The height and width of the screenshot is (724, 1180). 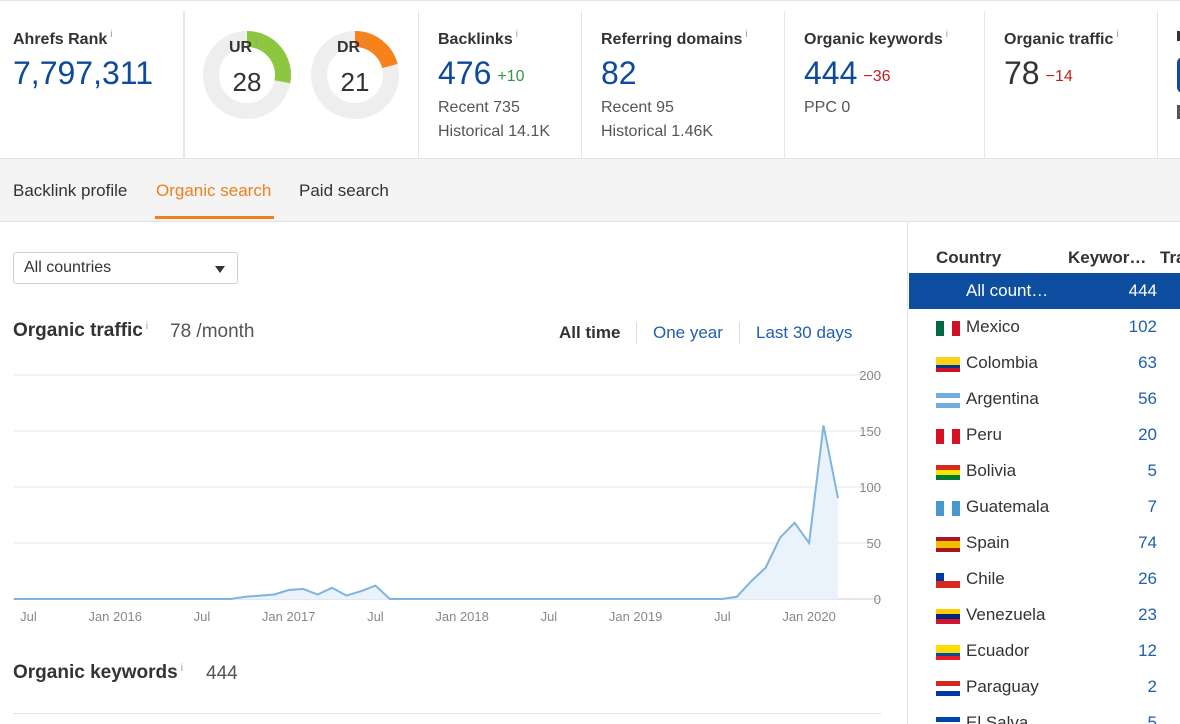 I want to click on organic-traffic-per-month: 78 /month, so click(x=212, y=331).